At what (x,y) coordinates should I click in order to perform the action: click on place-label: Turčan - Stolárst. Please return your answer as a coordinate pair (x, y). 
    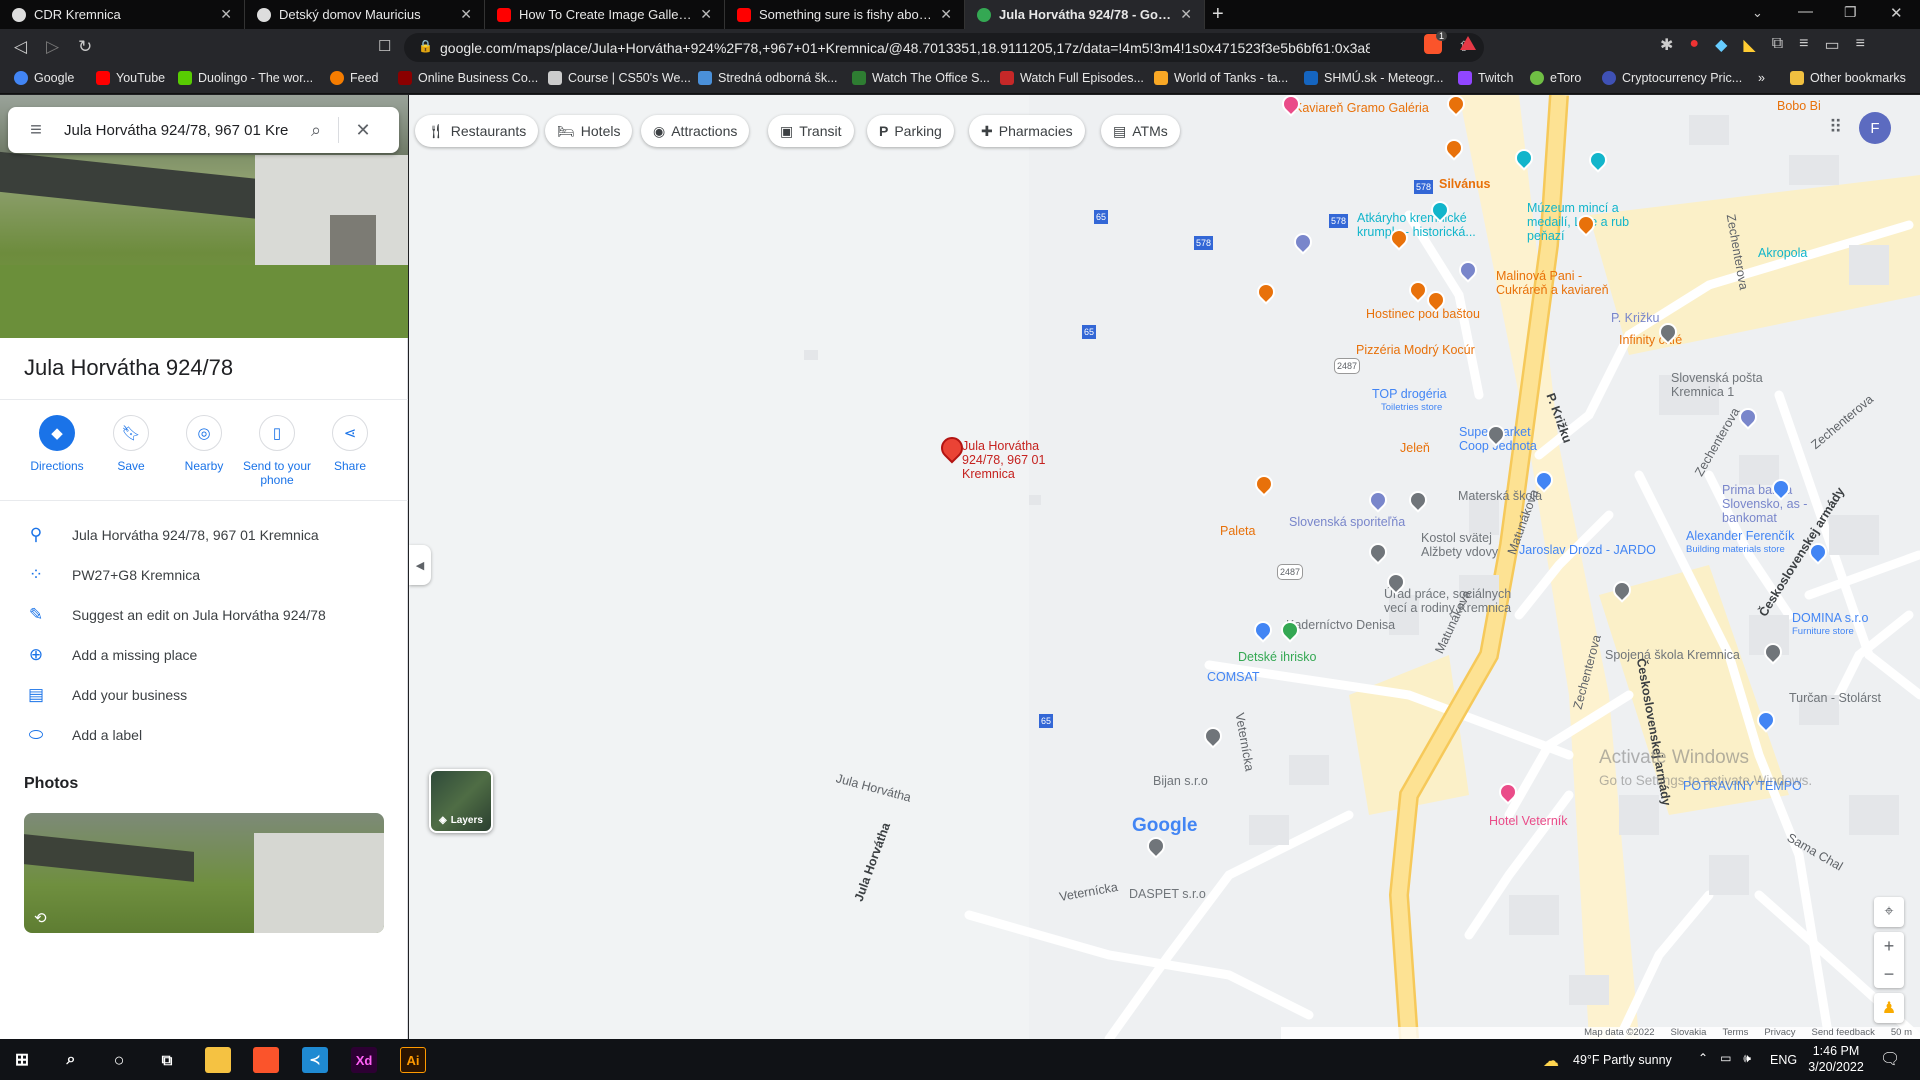
    Looking at the image, I should click on (1835, 698).